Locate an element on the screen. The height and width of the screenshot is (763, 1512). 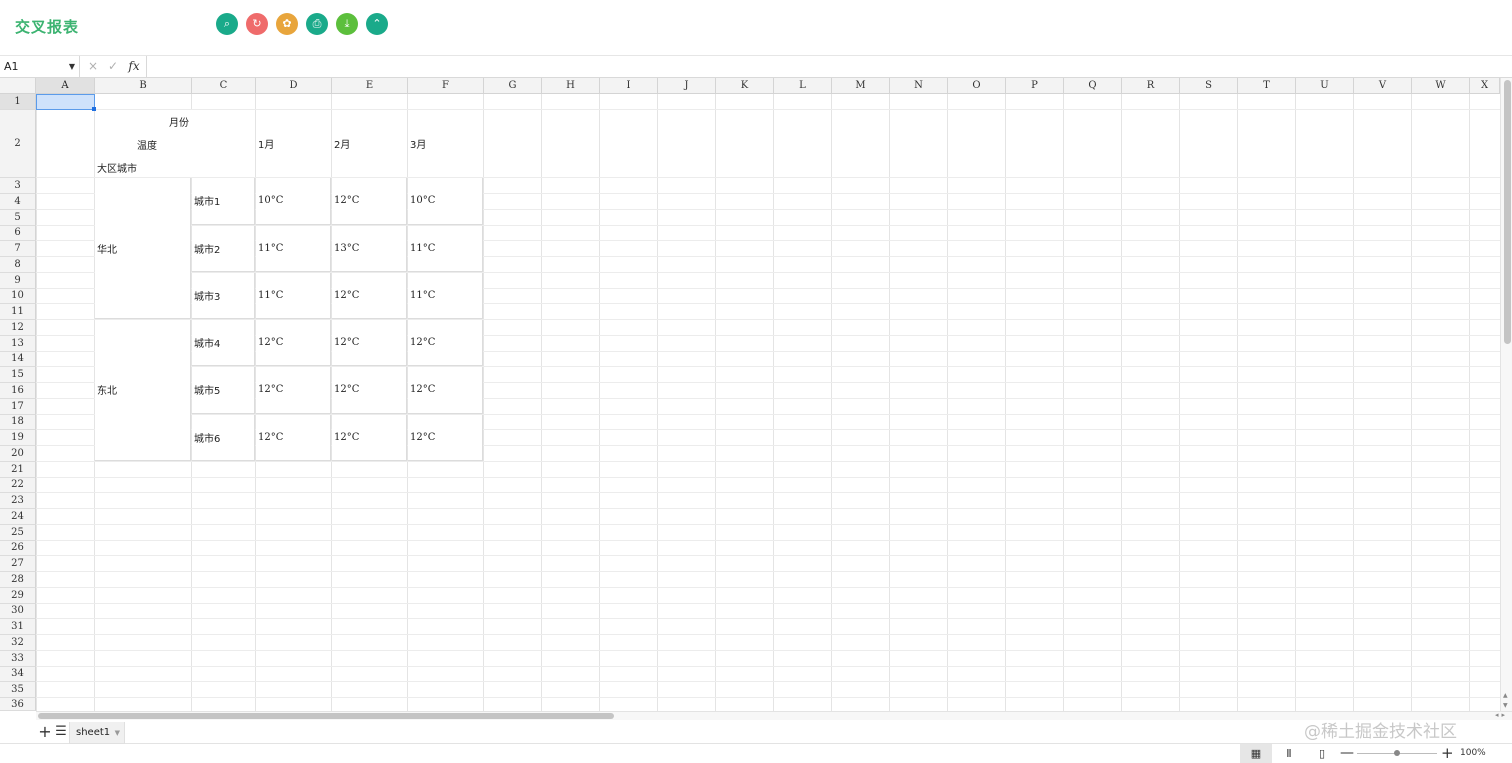
row-header-8: 8 is located at coordinates (18, 265).